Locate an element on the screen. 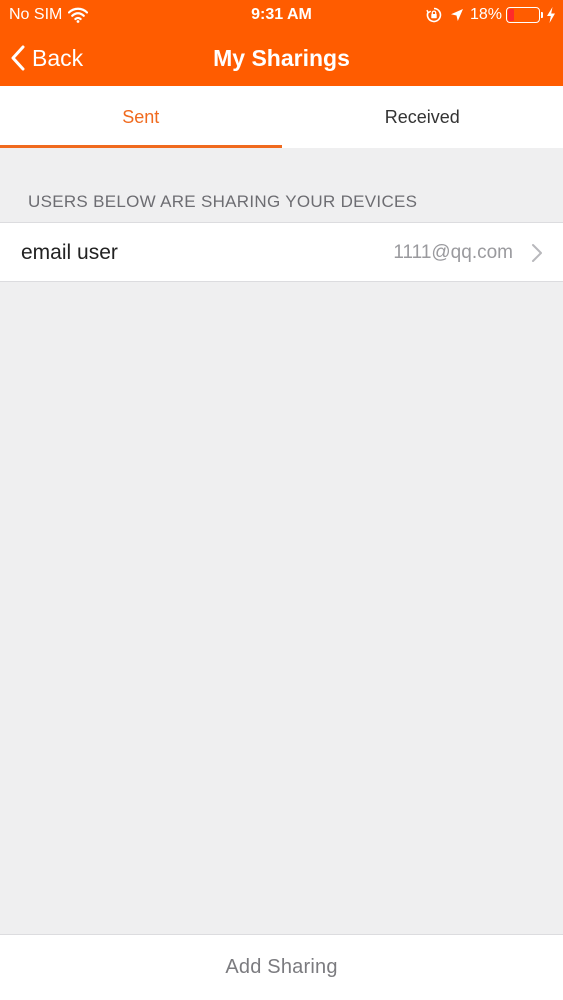  status-right: 18% is located at coordinates (491, 15).